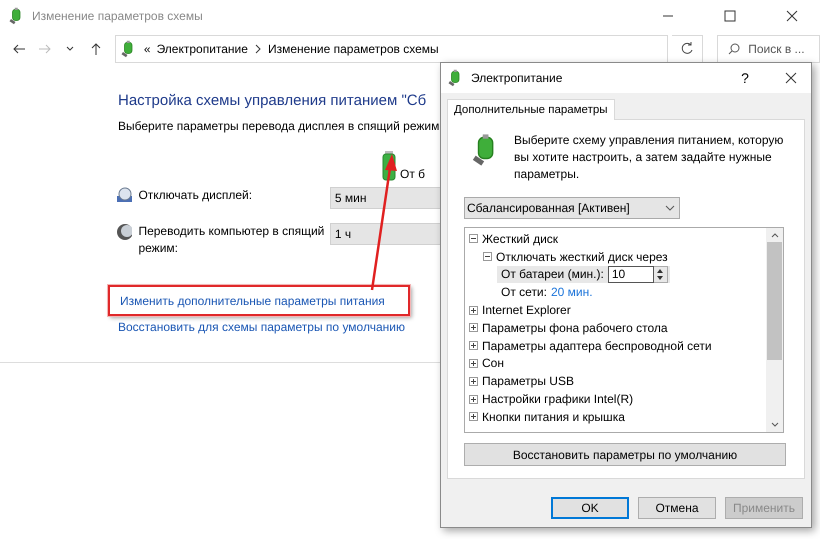  Describe the element at coordinates (273, 100) in the screenshot. I see `page-heading: Настройка схемы управления питанием "Сб` at that location.